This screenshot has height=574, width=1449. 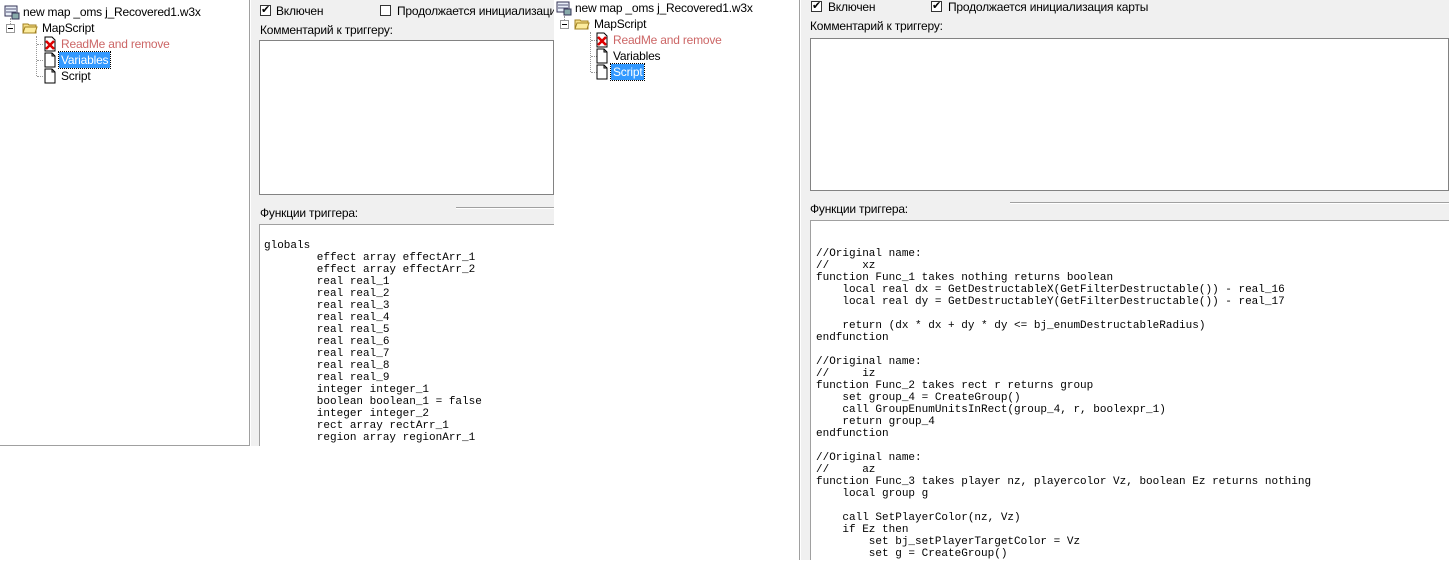 What do you see at coordinates (480, 11) in the screenshot?
I see `init-label: Продолжается инициализация` at bounding box center [480, 11].